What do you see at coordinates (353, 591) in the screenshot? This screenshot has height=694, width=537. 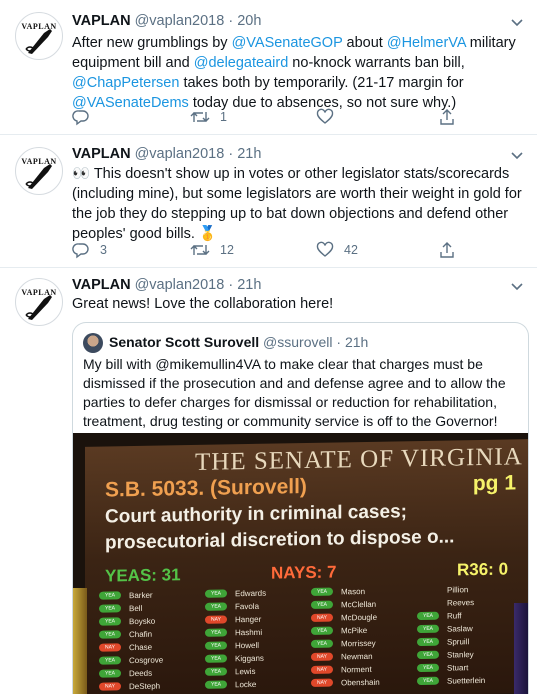 I see `senator-name: Mason` at bounding box center [353, 591].